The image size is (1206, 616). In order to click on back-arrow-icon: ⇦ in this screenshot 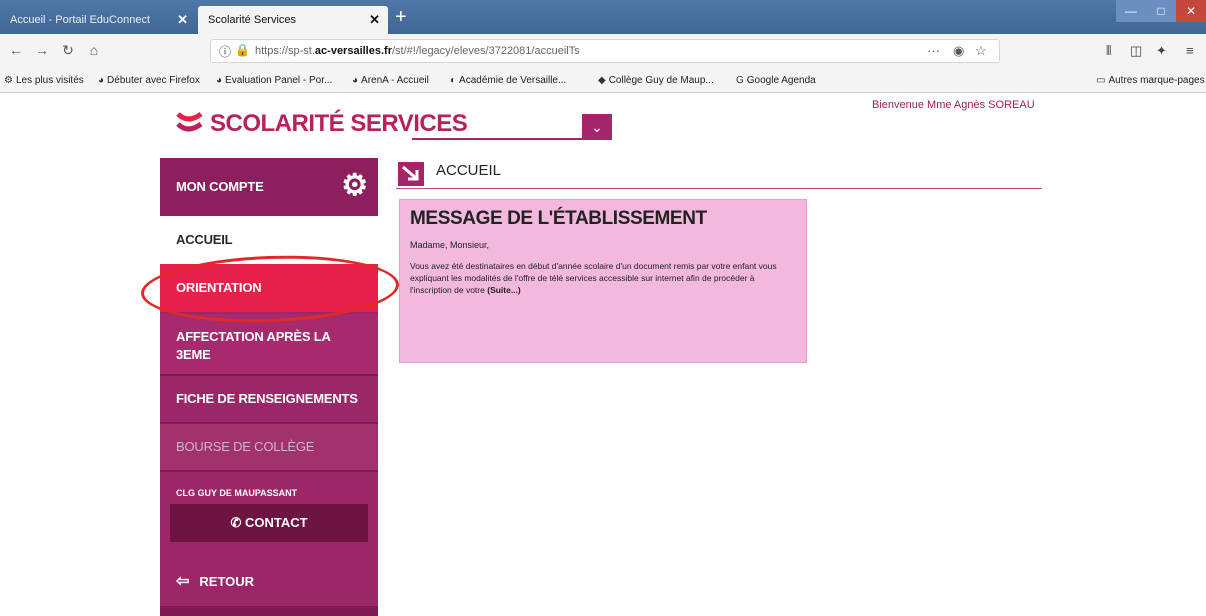, I will do `click(183, 581)`.